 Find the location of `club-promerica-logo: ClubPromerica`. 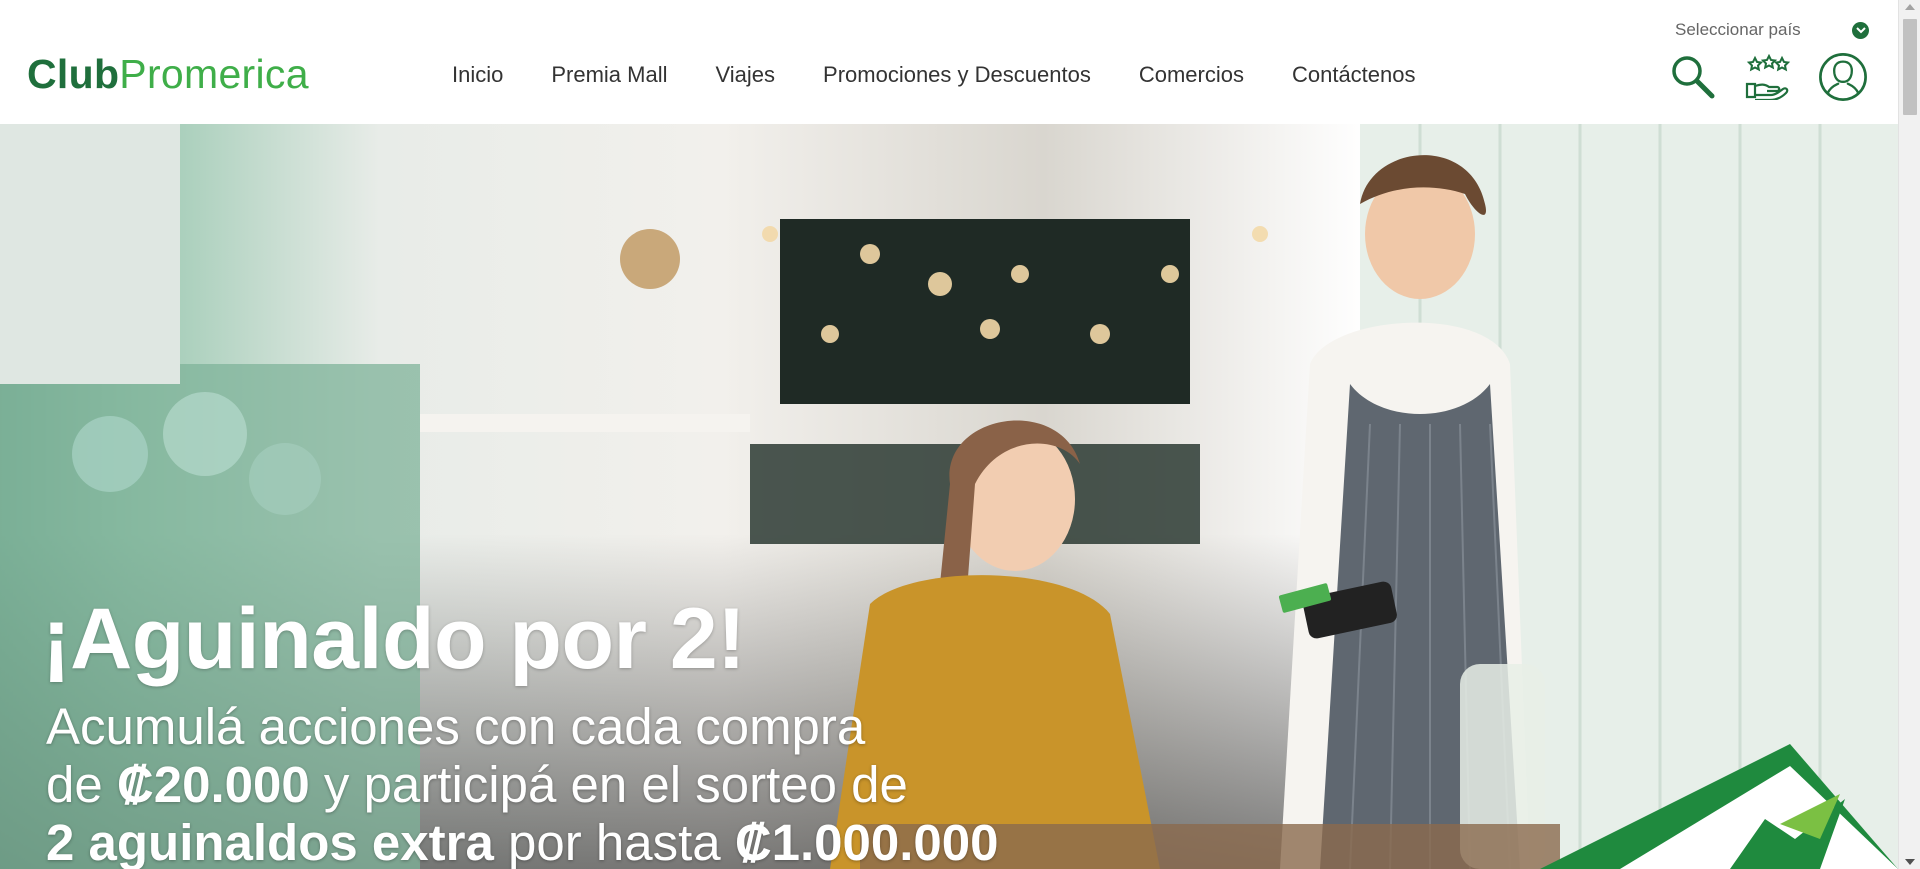

club-promerica-logo: ClubPromerica is located at coordinates (168, 74).